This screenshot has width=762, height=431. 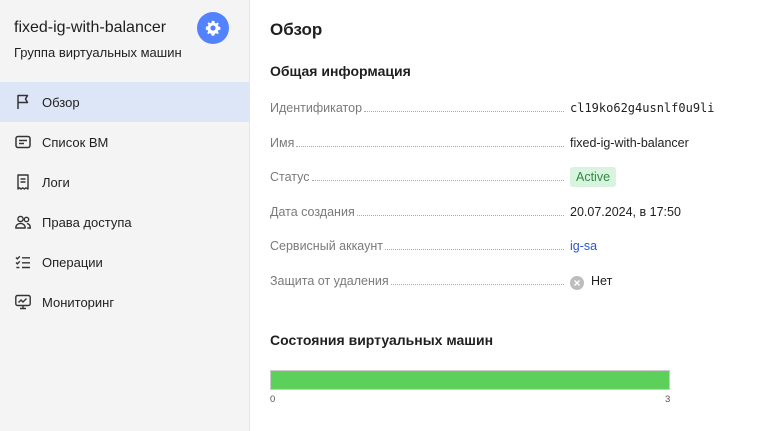 I want to click on sidebar-item-access: Права доступа, so click(x=124, y=222).